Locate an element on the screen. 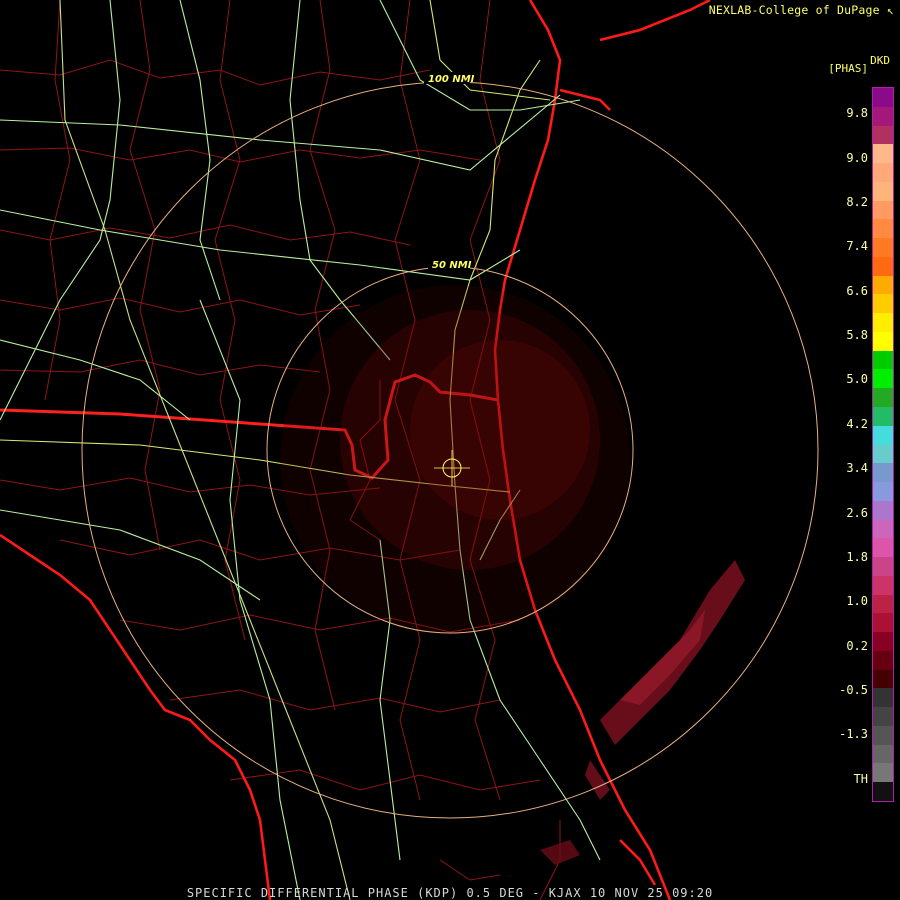 The image size is (900, 900). colorbar-tick-label: 5.0 is located at coordinates (857, 379).